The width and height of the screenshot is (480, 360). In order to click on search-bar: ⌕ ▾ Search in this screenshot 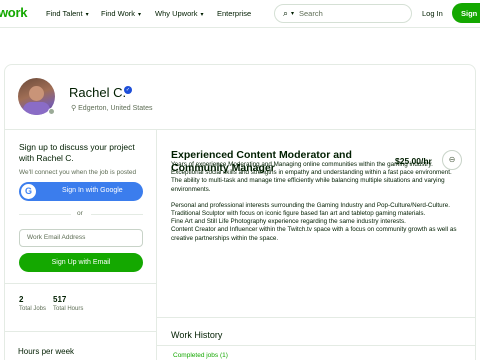, I will do `click(343, 13)`.